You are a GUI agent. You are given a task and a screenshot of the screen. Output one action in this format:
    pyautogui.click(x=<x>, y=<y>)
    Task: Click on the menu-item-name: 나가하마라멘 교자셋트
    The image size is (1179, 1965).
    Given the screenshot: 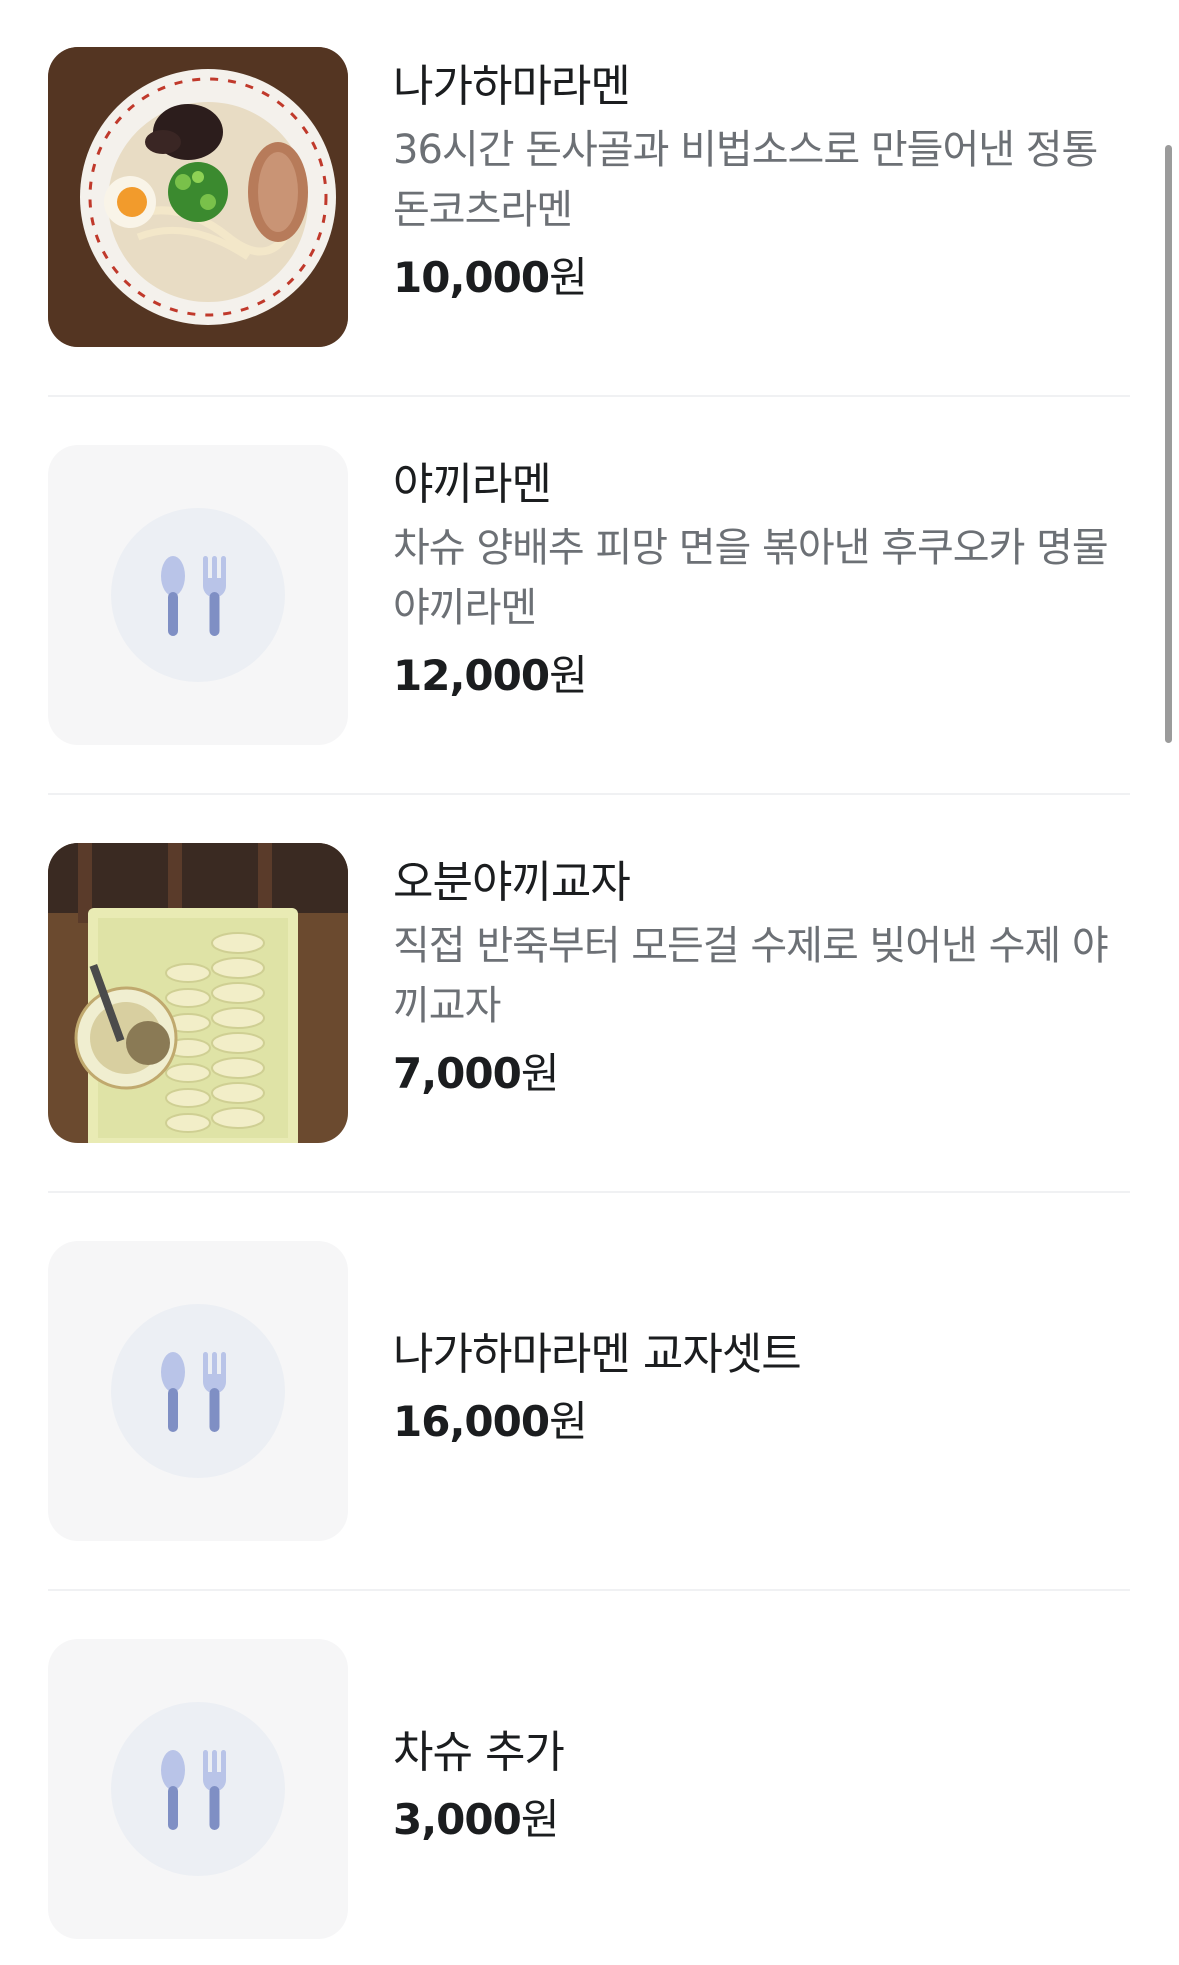 What is the action you would take?
    pyautogui.click(x=597, y=1354)
    